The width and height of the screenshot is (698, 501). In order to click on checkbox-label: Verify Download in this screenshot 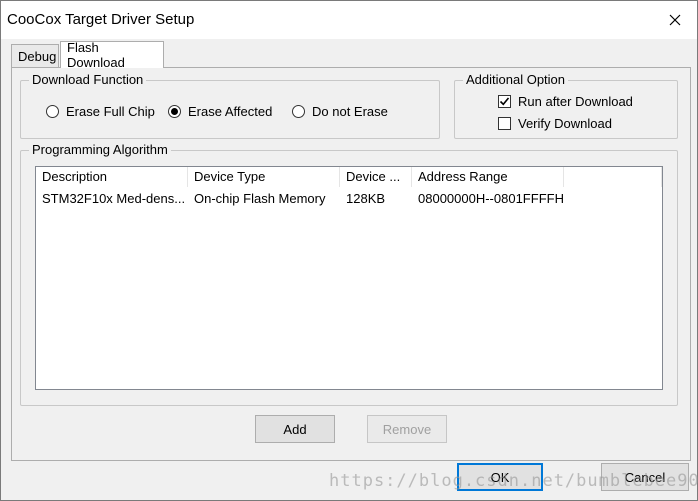, I will do `click(565, 123)`.